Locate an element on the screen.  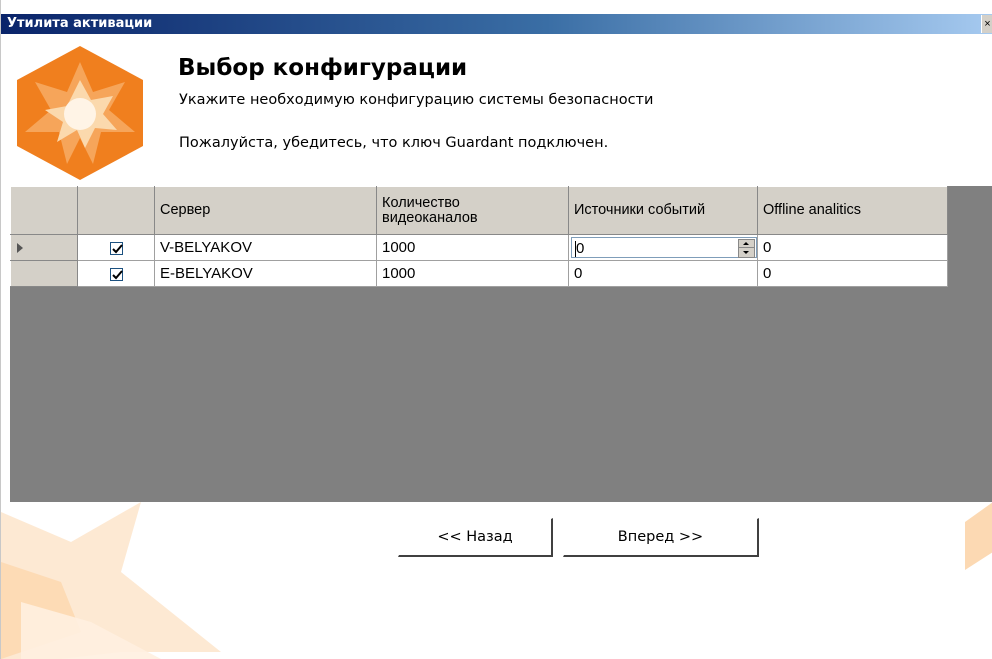
current-row-arrow-icon is located at coordinates (20, 248).